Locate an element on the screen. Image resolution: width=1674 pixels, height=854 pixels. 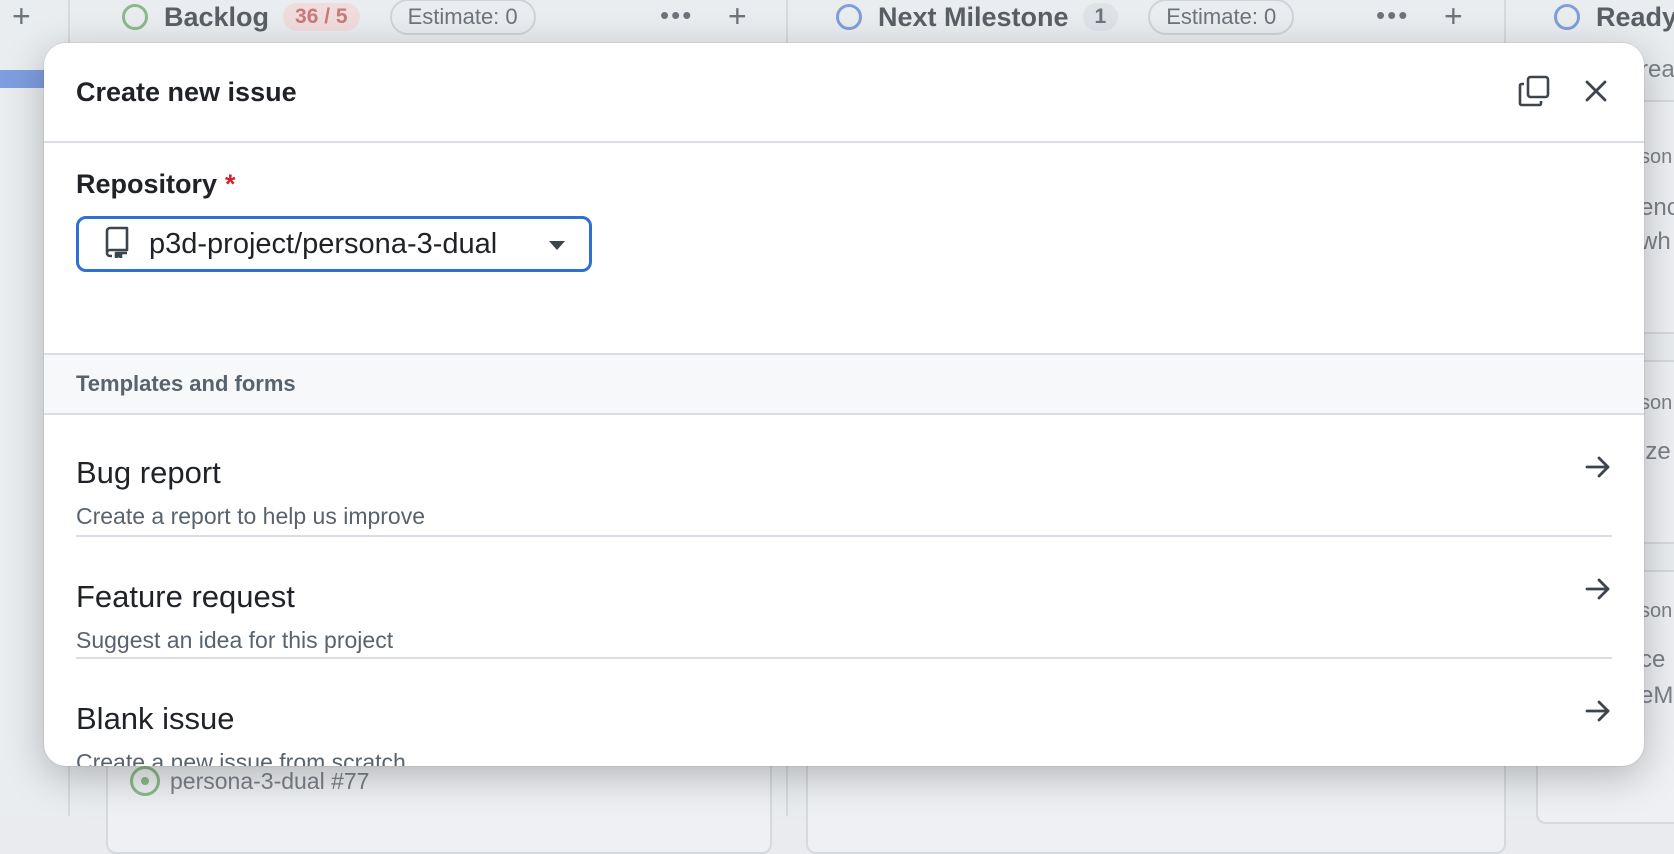
dialog-title: Create new issue is located at coordinates (186, 92).